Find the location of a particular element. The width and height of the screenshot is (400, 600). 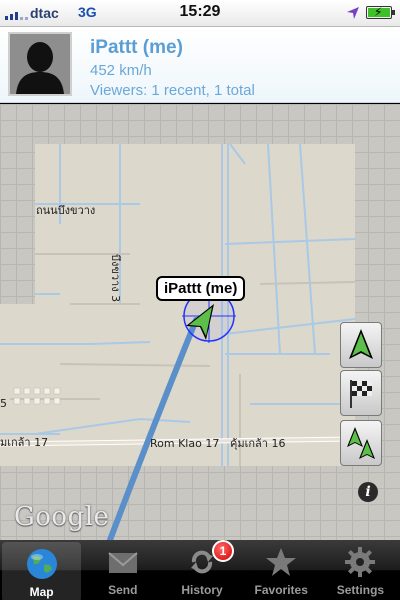

tab-favorites: Favorites is located at coordinates (281, 570).